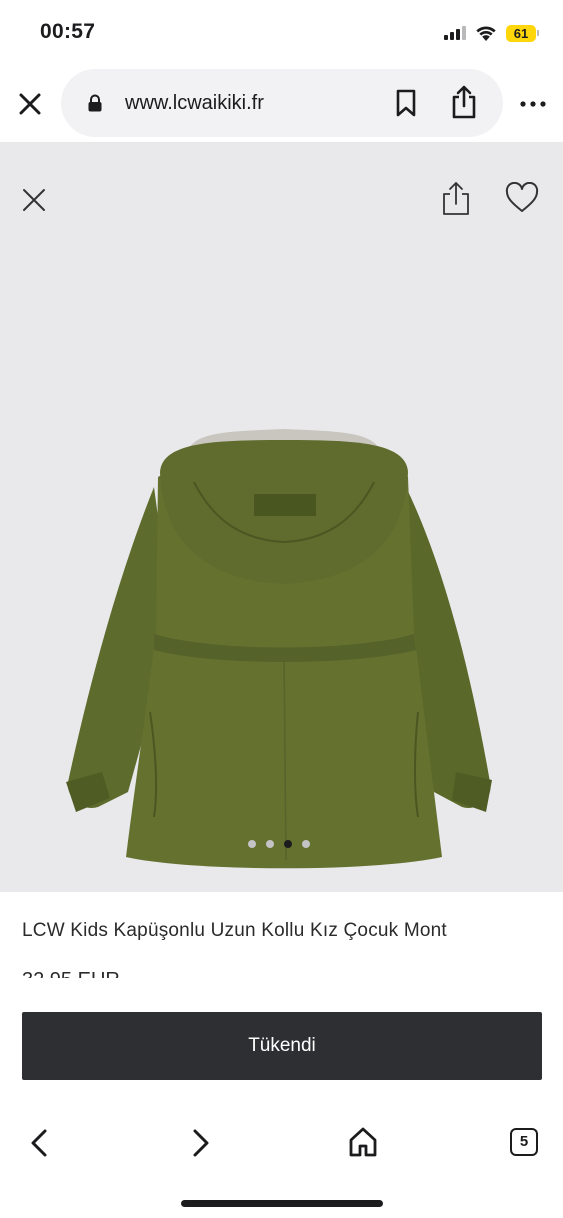 Image resolution: width=563 pixels, height=1218 pixels. Describe the element at coordinates (40, 1143) in the screenshot. I see `back-icon` at that location.